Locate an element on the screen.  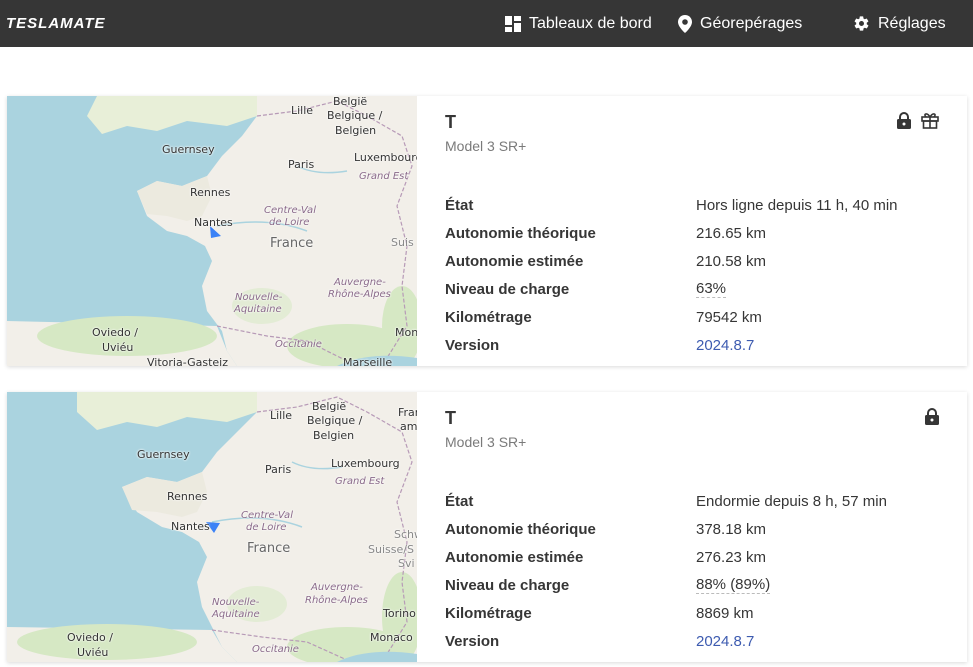
nav-dashboards-label: Tableaux de bord is located at coordinates (590, 23).